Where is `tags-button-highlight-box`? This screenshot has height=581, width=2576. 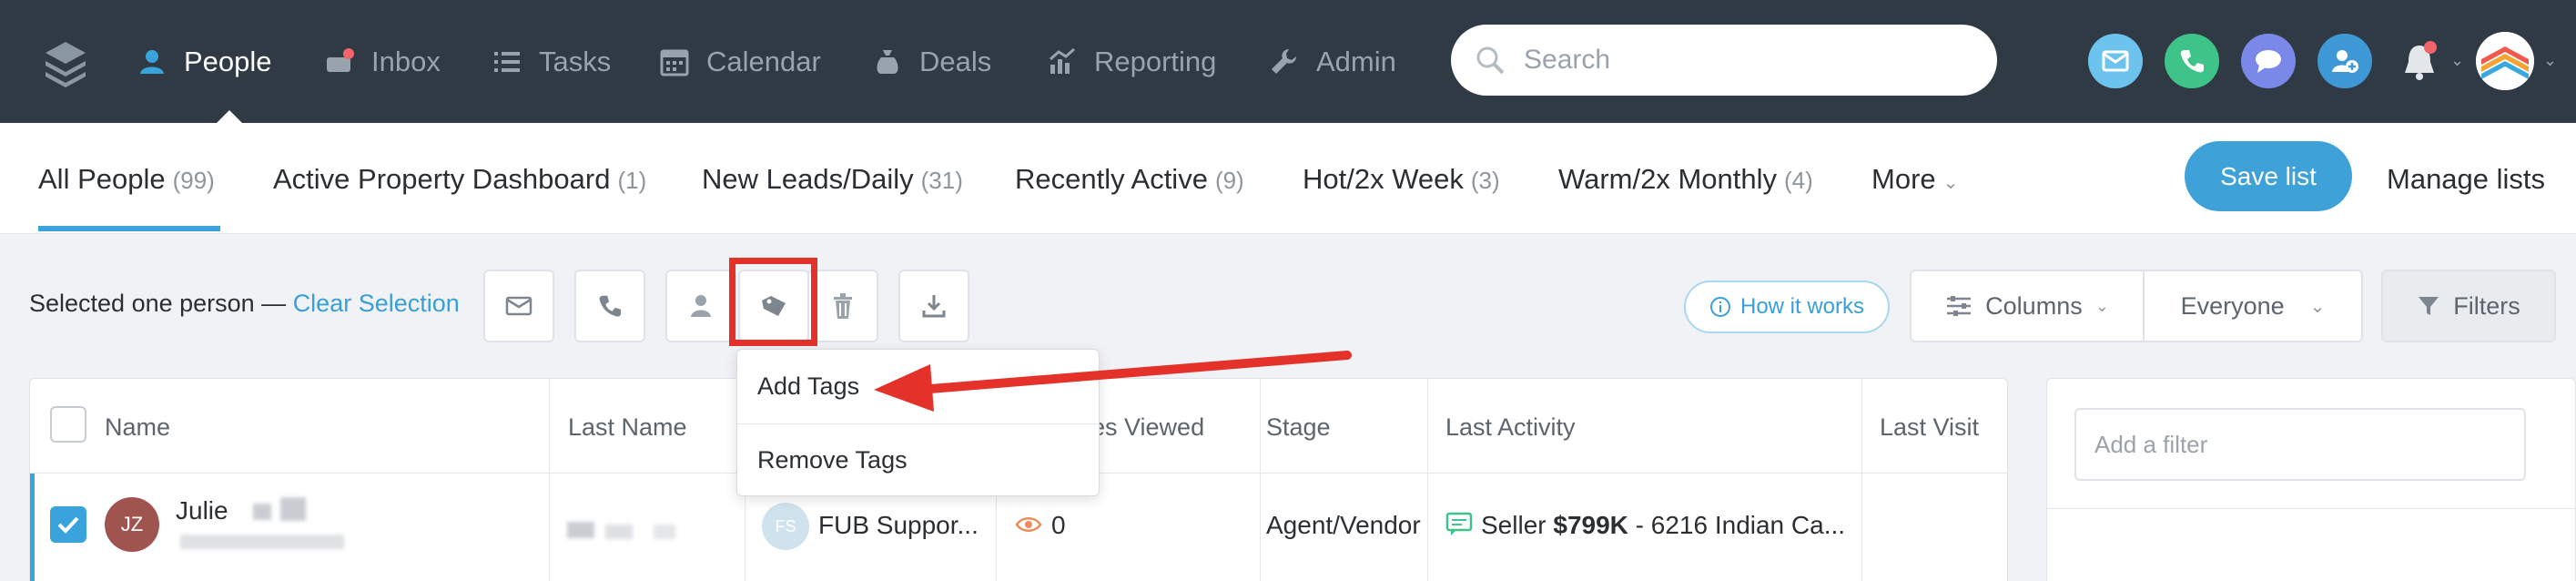
tags-button-highlight-box is located at coordinates (773, 302).